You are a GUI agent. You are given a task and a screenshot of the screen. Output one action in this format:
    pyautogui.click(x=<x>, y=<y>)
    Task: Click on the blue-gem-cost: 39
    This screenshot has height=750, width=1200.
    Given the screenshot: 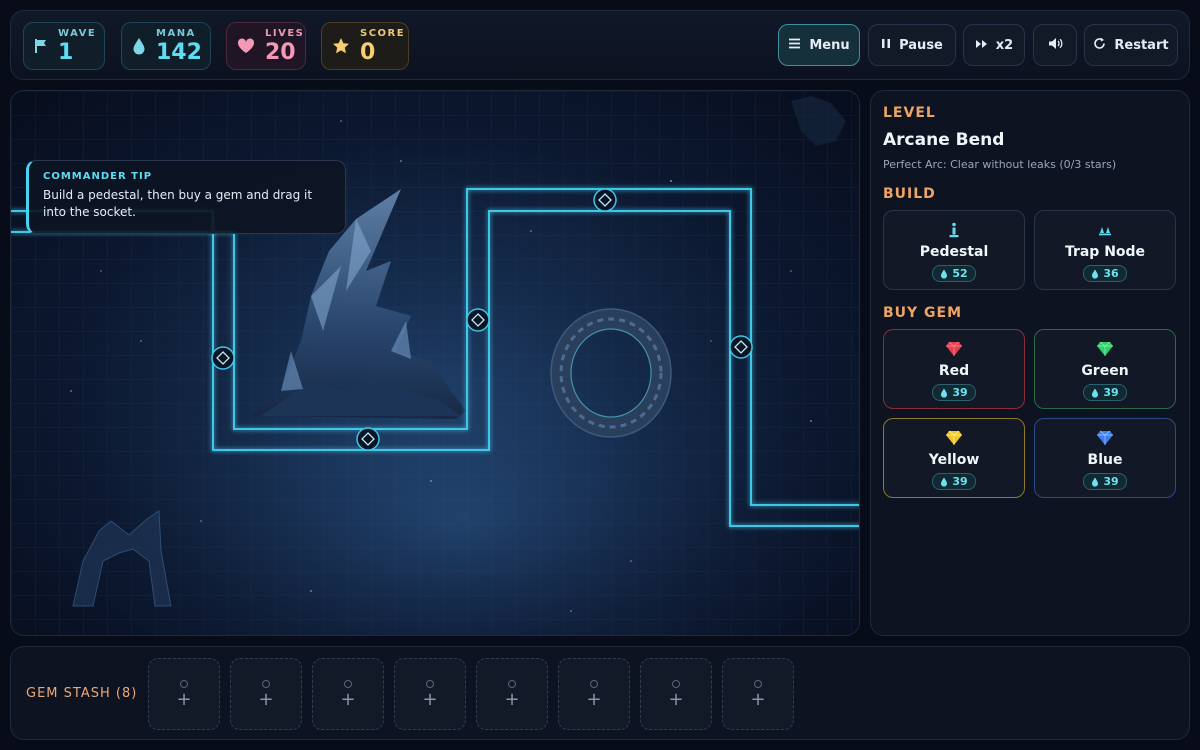 What is the action you would take?
    pyautogui.click(x=1105, y=481)
    